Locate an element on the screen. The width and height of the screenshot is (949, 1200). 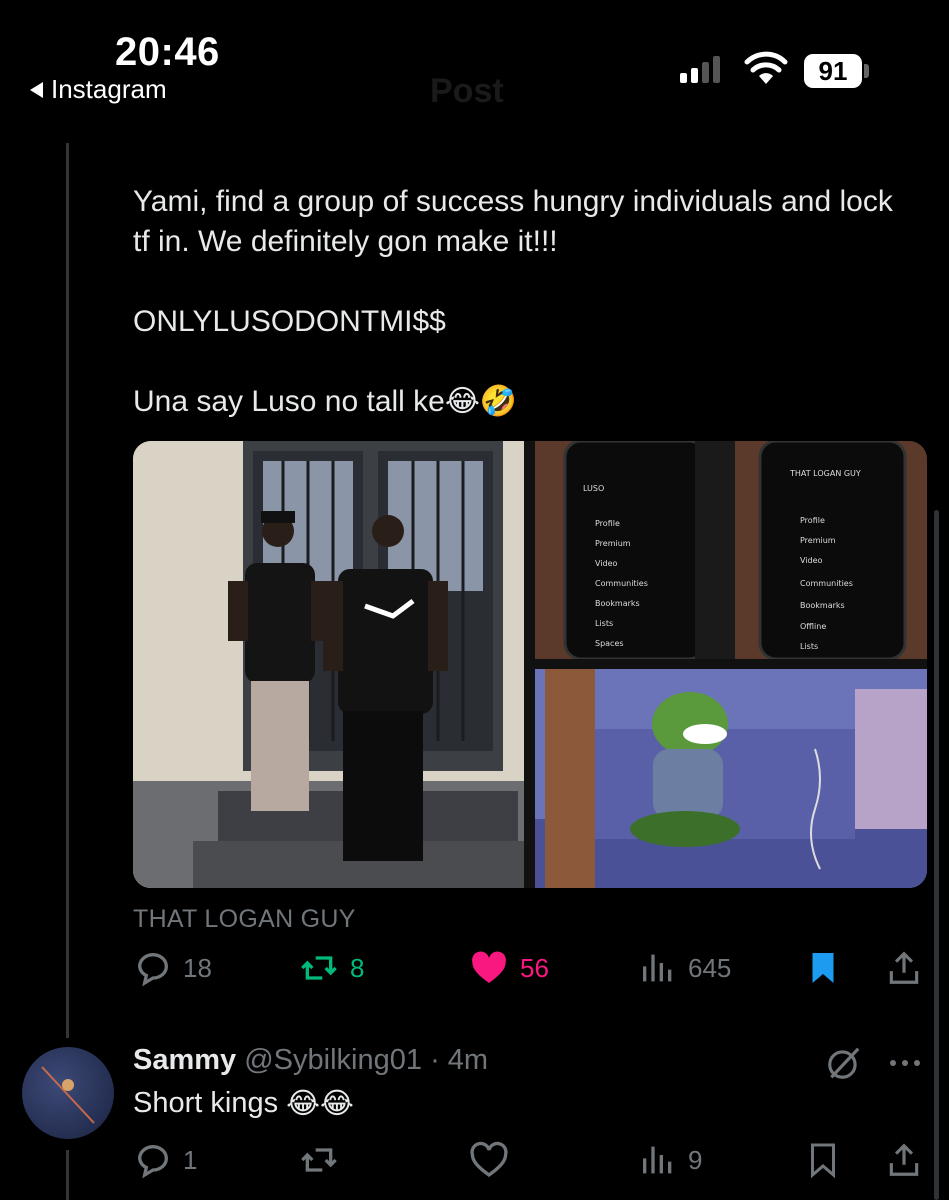
thread-line is located at coordinates (67, 590).